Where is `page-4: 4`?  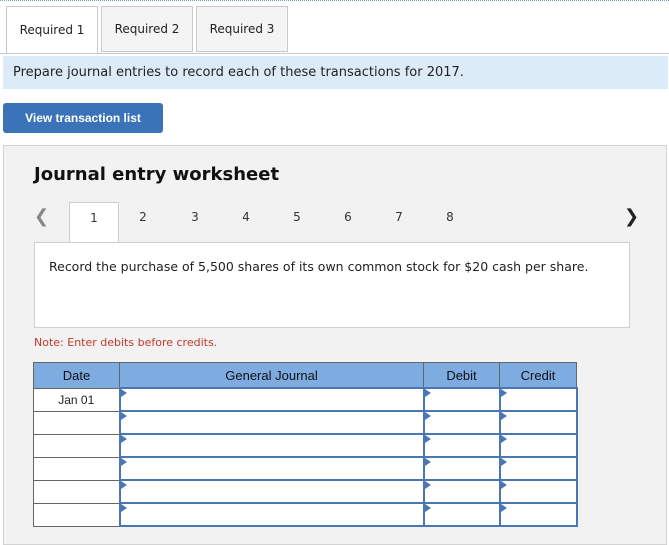
page-4: 4 is located at coordinates (246, 217).